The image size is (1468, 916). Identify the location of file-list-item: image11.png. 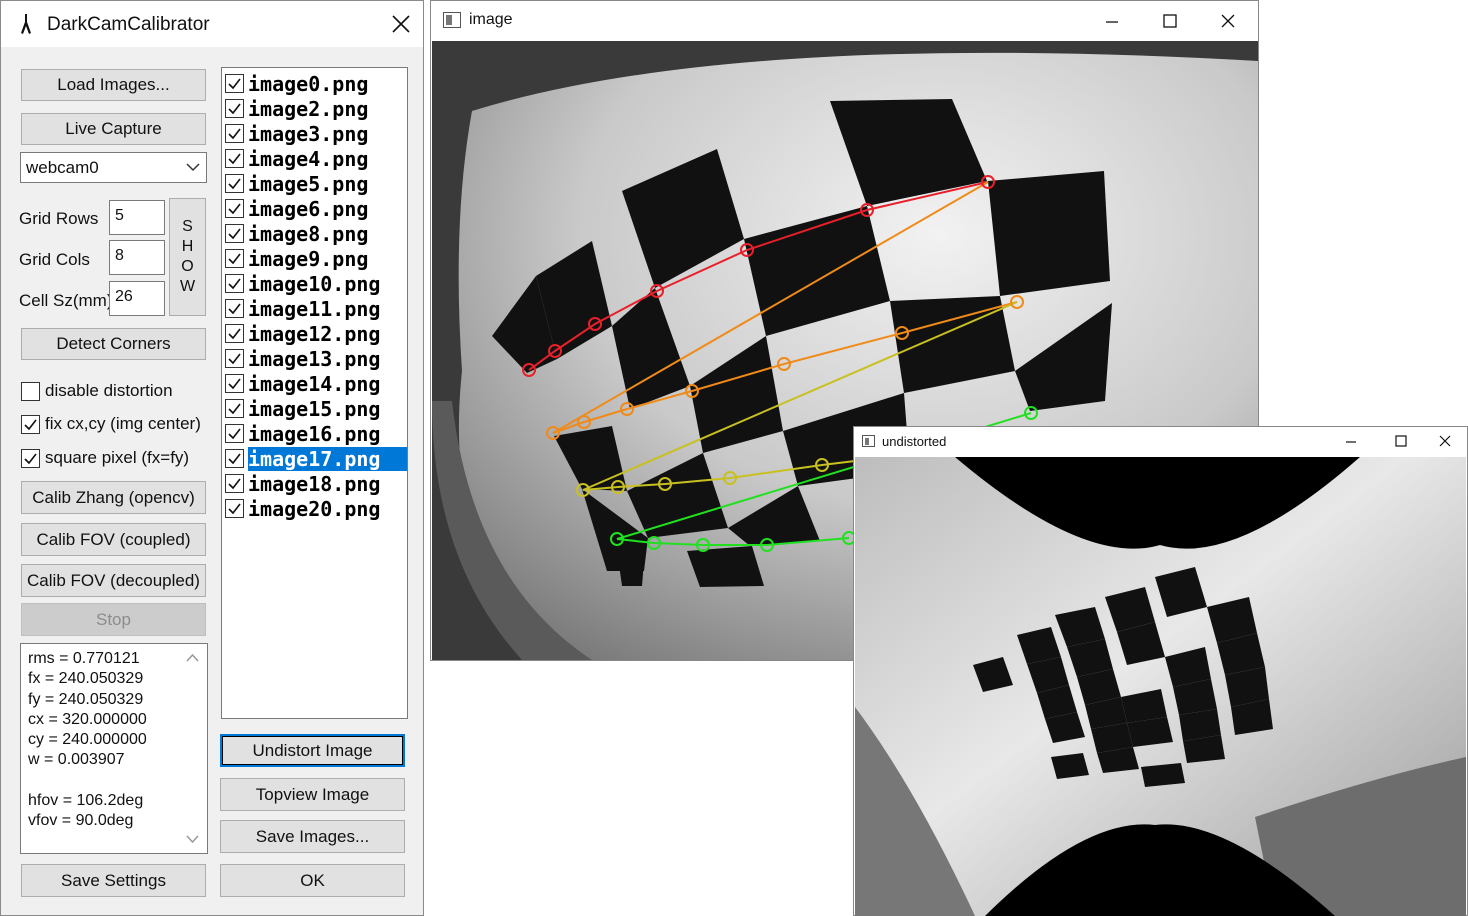
(316, 308).